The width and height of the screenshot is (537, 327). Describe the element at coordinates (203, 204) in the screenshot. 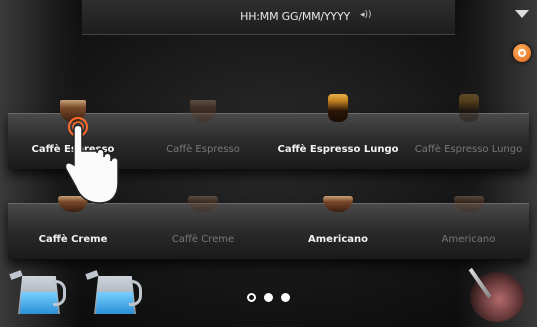

I see `creme-cup-icon` at that location.